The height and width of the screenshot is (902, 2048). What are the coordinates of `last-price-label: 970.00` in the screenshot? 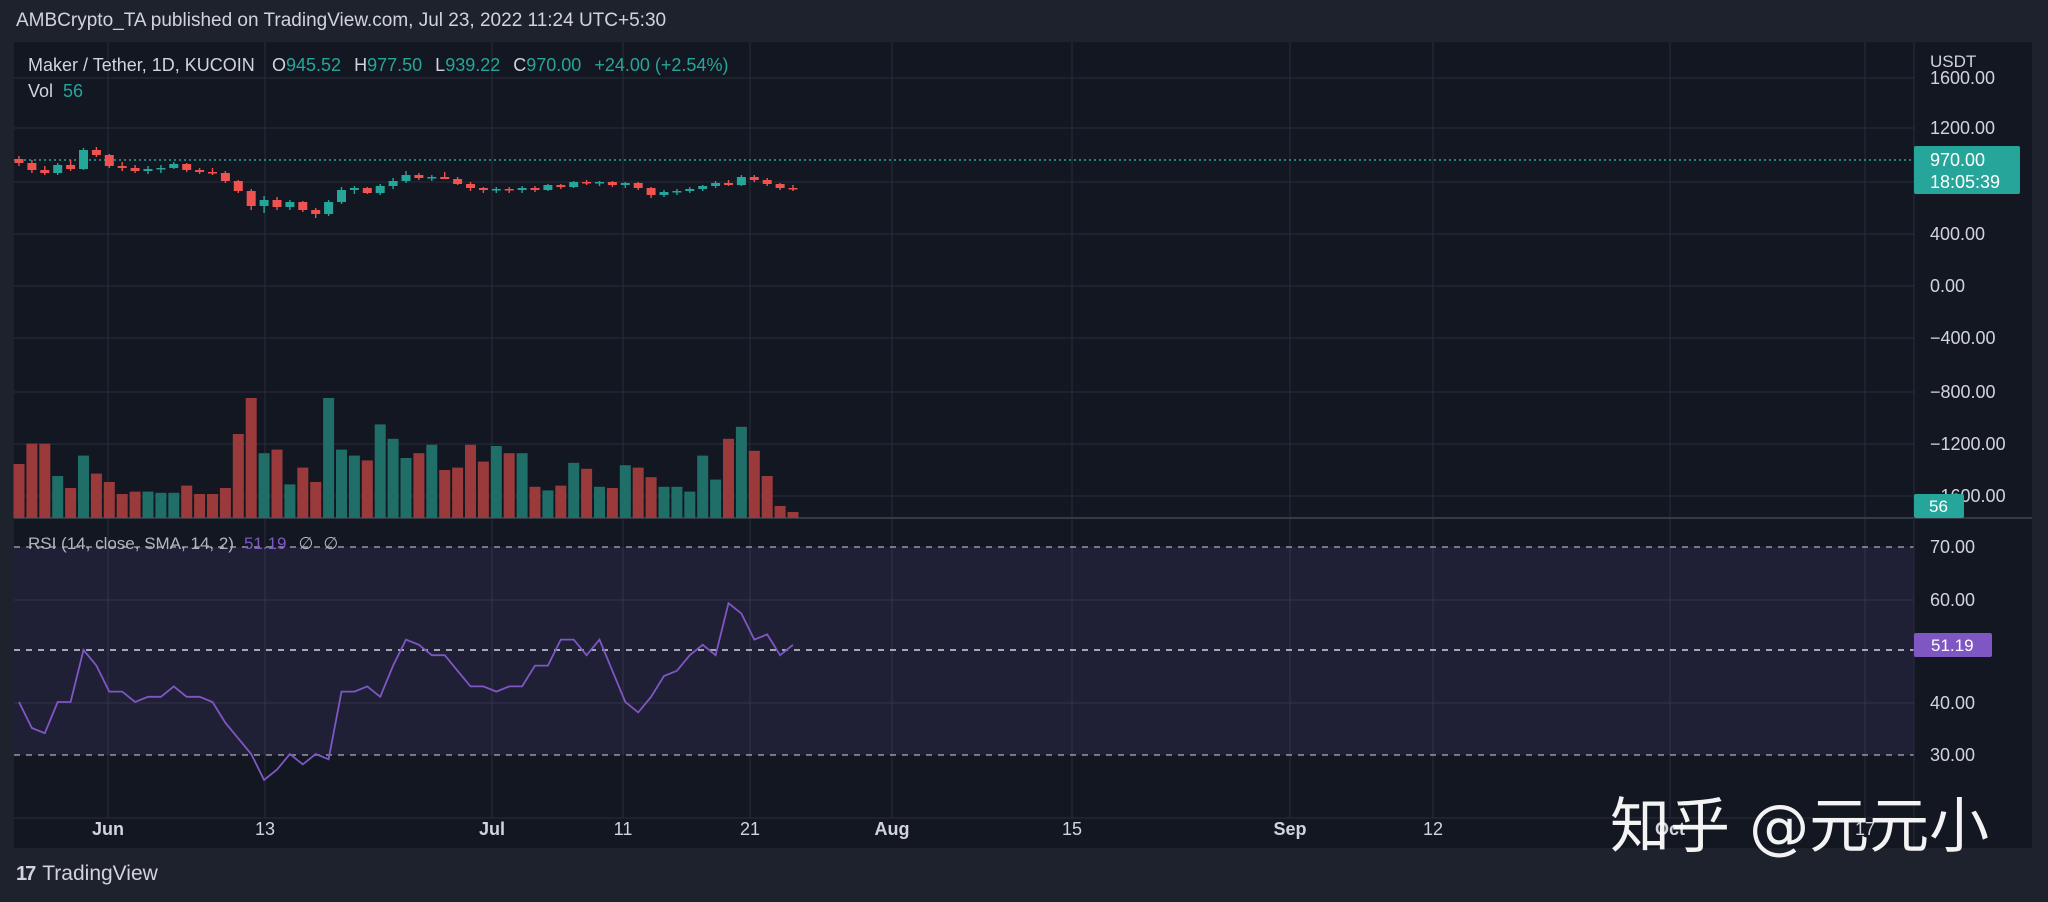 It's located at (1957, 160).